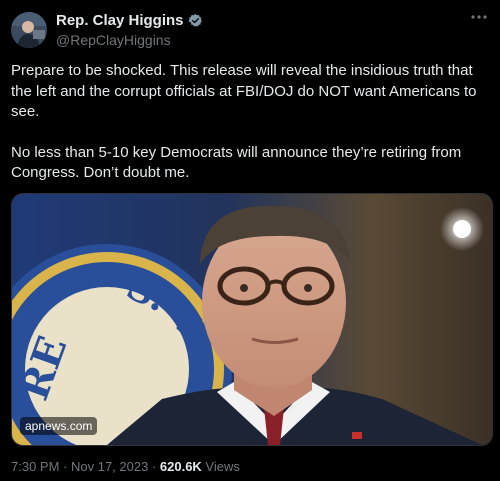 Image resolution: width=500 pixels, height=481 pixels. I want to click on name-row: Rep. Clay Higgins, so click(129, 20).